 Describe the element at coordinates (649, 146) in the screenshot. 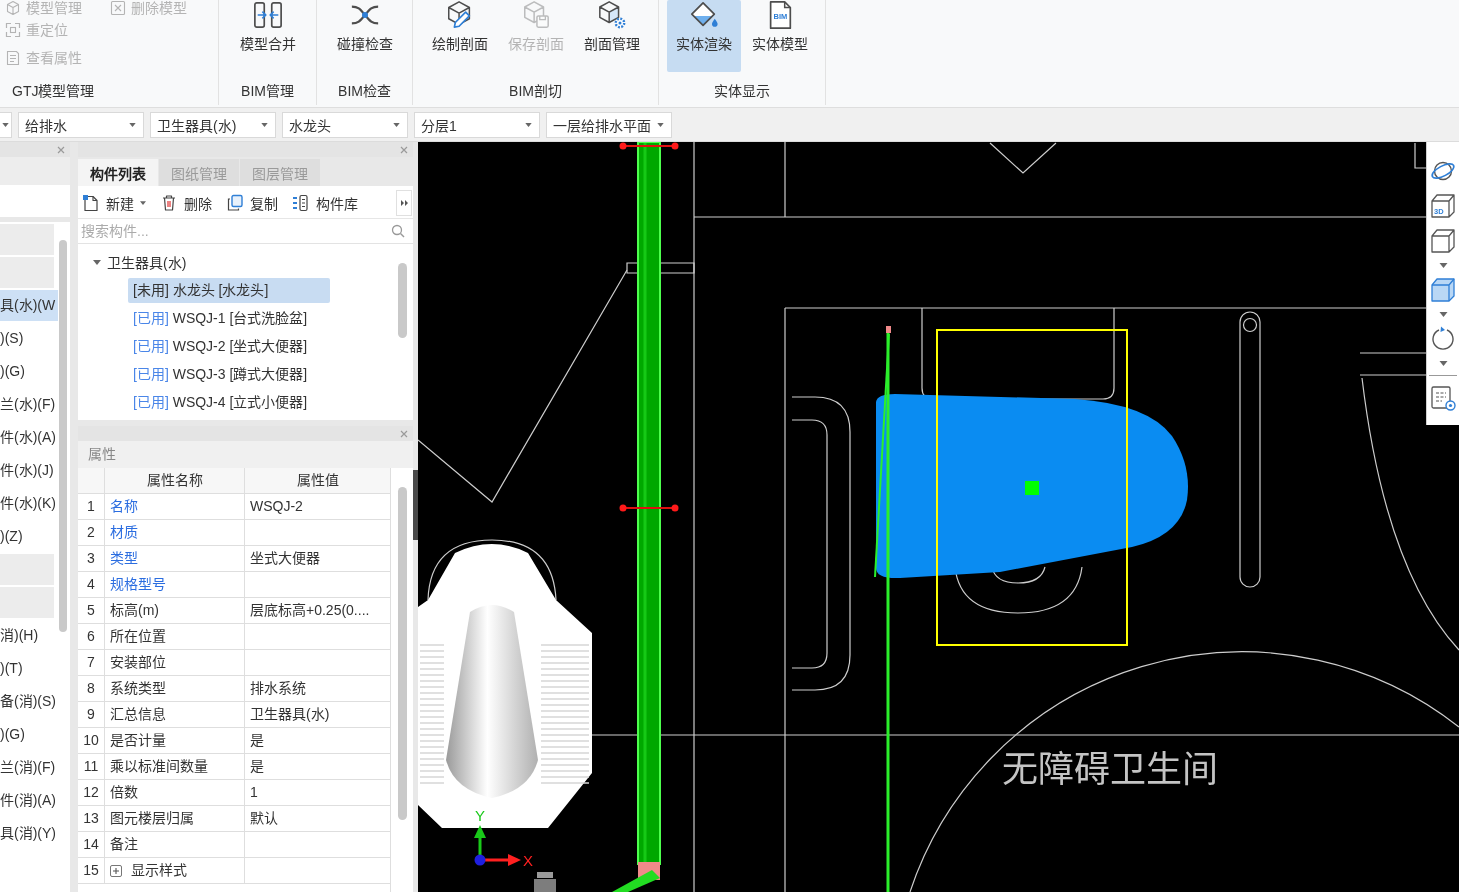

I see `dimension-marker` at that location.